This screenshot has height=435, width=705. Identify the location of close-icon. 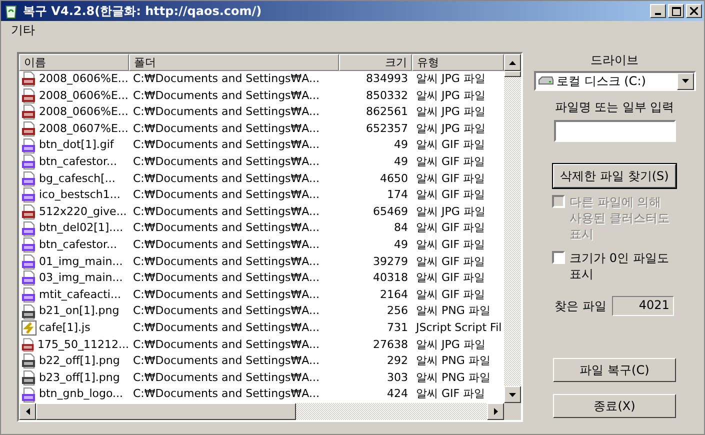
(694, 11).